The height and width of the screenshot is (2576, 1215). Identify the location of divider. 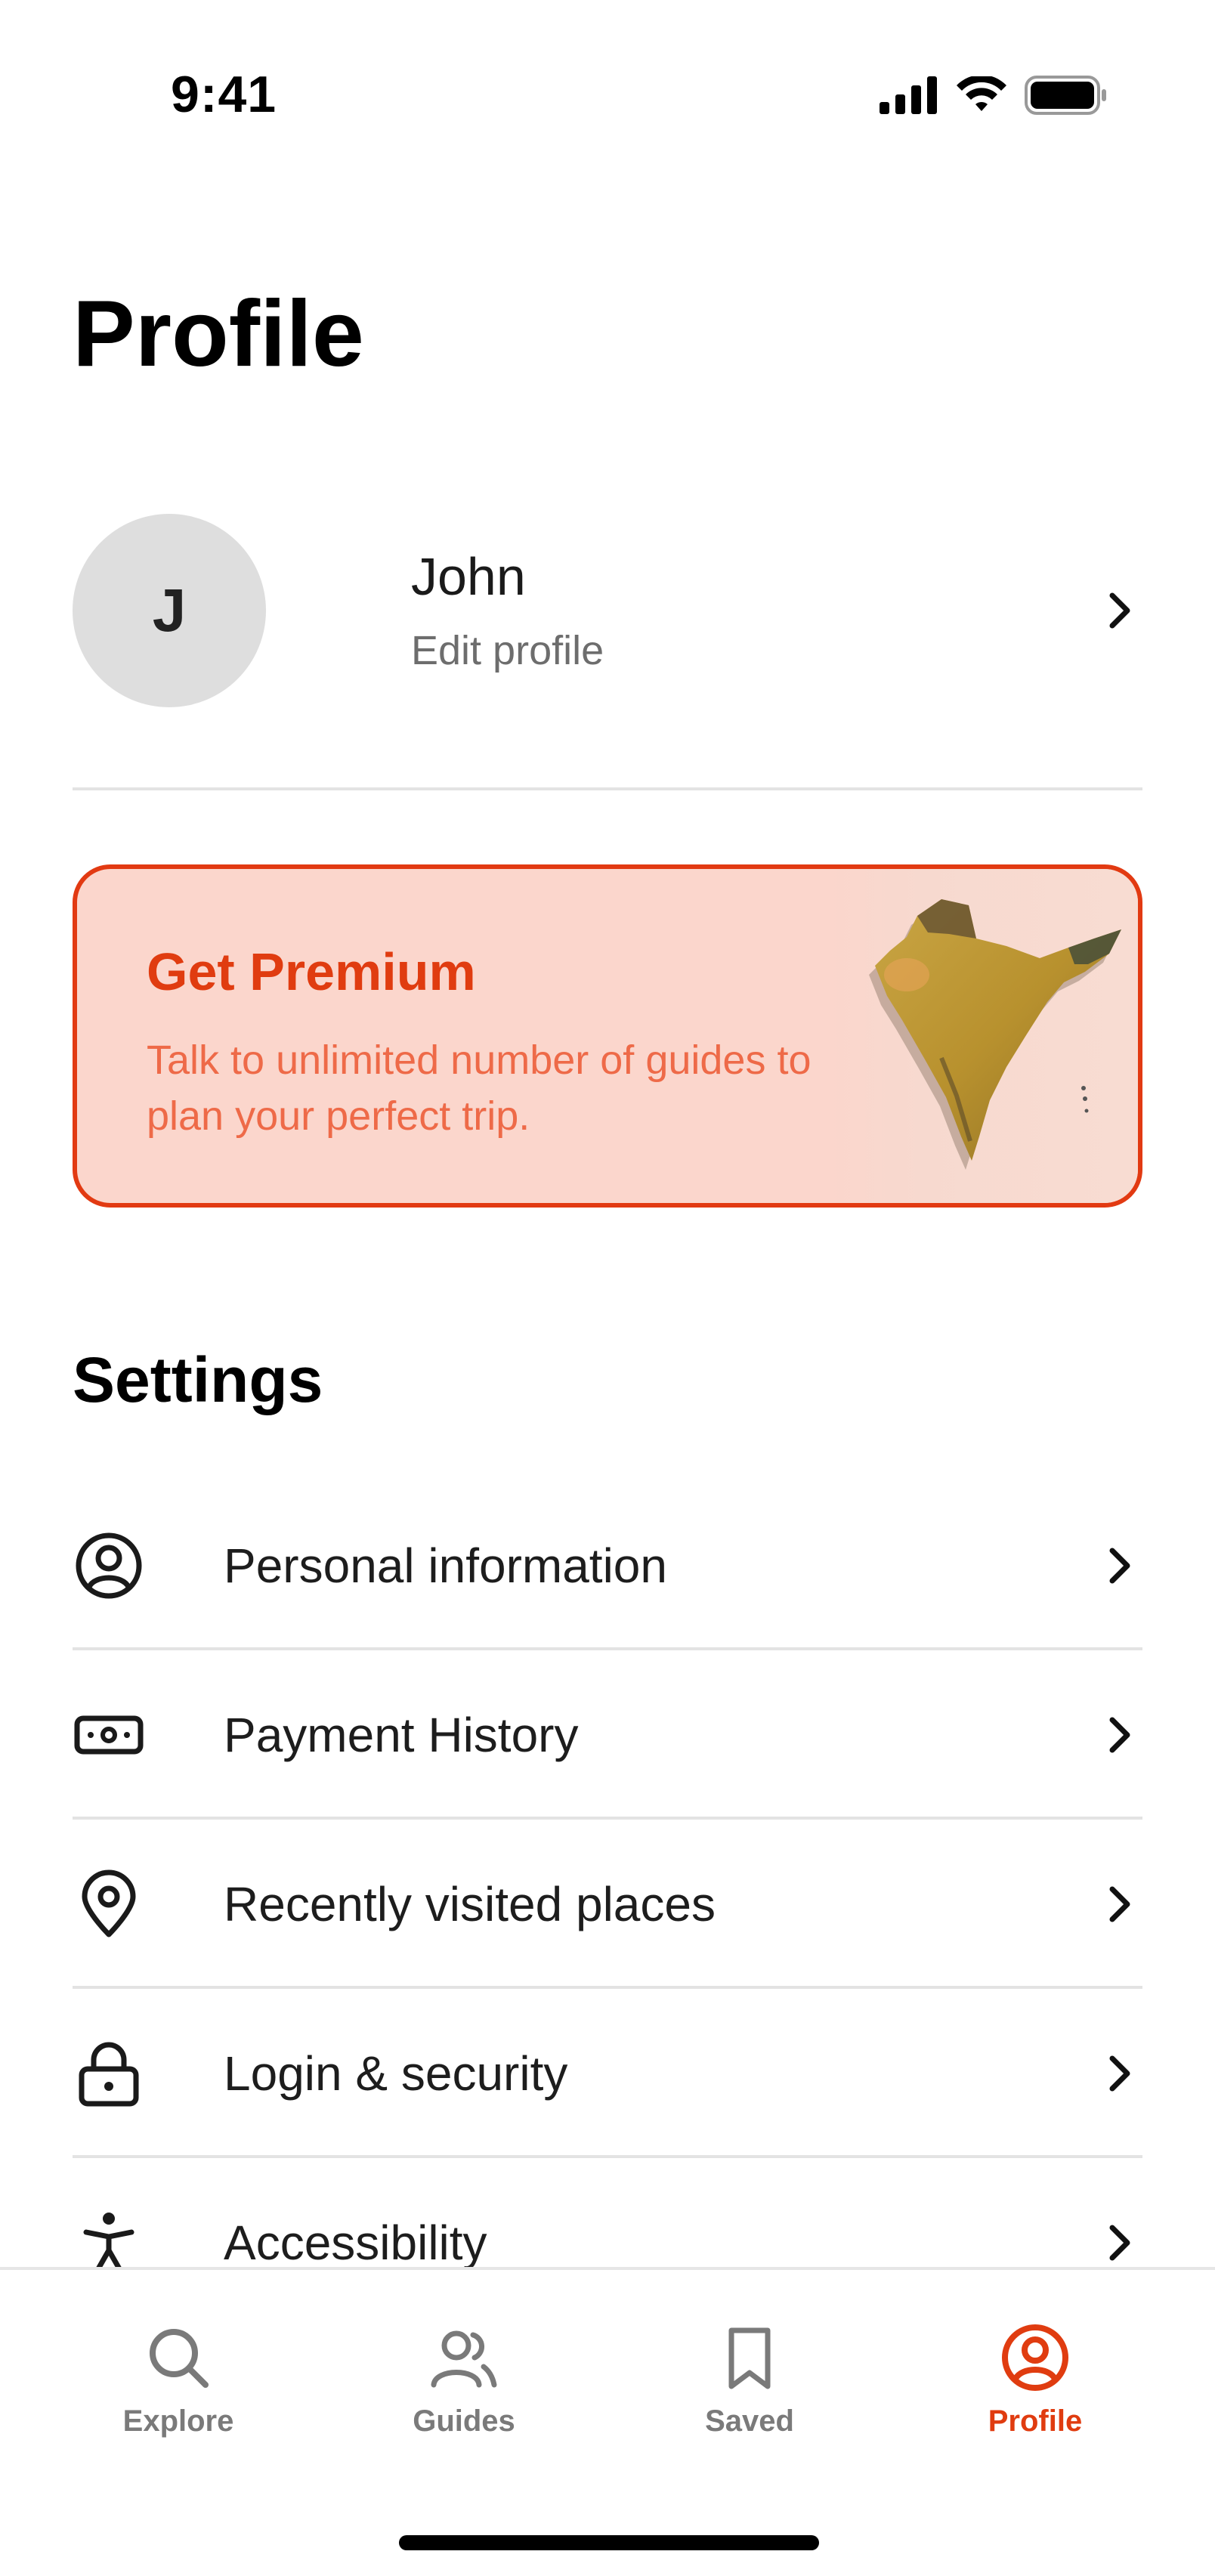
(607, 788).